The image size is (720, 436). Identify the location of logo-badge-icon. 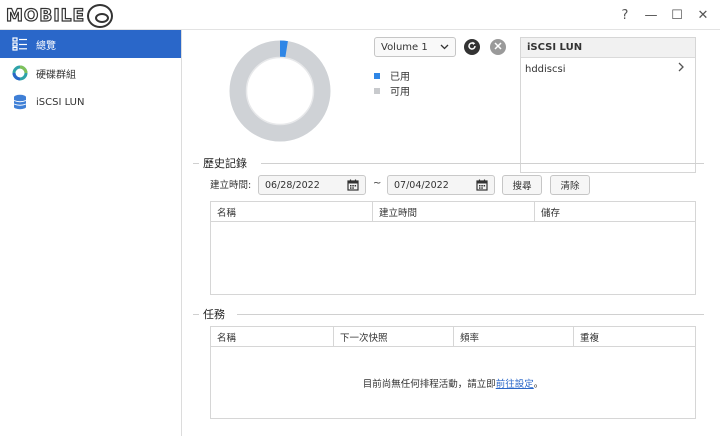
(100, 16).